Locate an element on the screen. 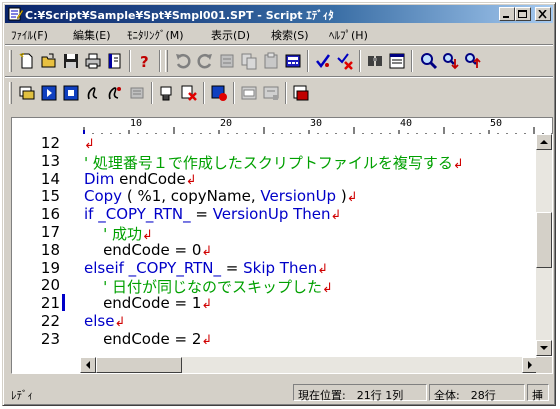 The width and height of the screenshot is (560, 409). code-token: Dim is located at coordinates (99, 178).